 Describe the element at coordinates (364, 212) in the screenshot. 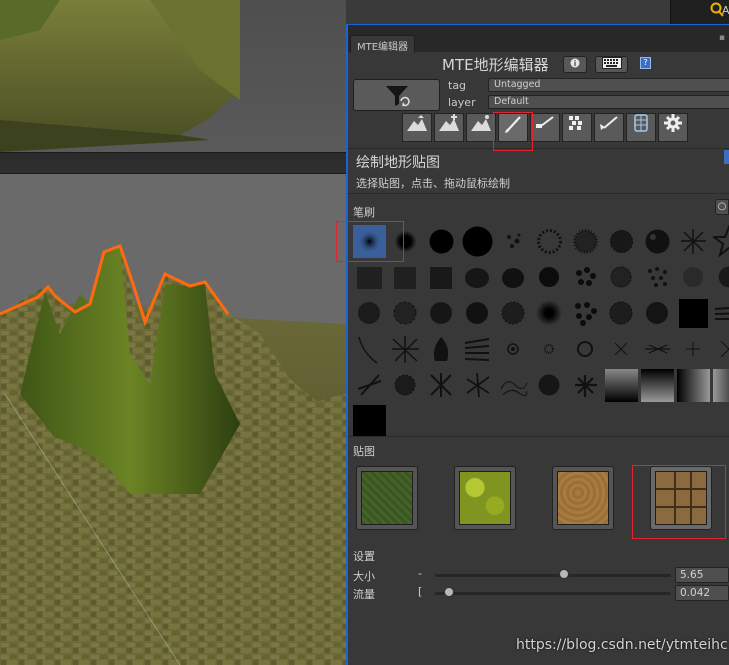

I see `brush-label: 笔刷` at that location.